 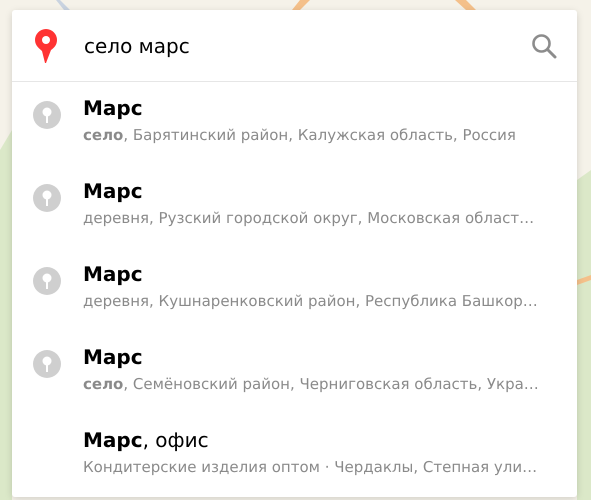 What do you see at coordinates (544, 45) in the screenshot?
I see `search-icon` at bounding box center [544, 45].